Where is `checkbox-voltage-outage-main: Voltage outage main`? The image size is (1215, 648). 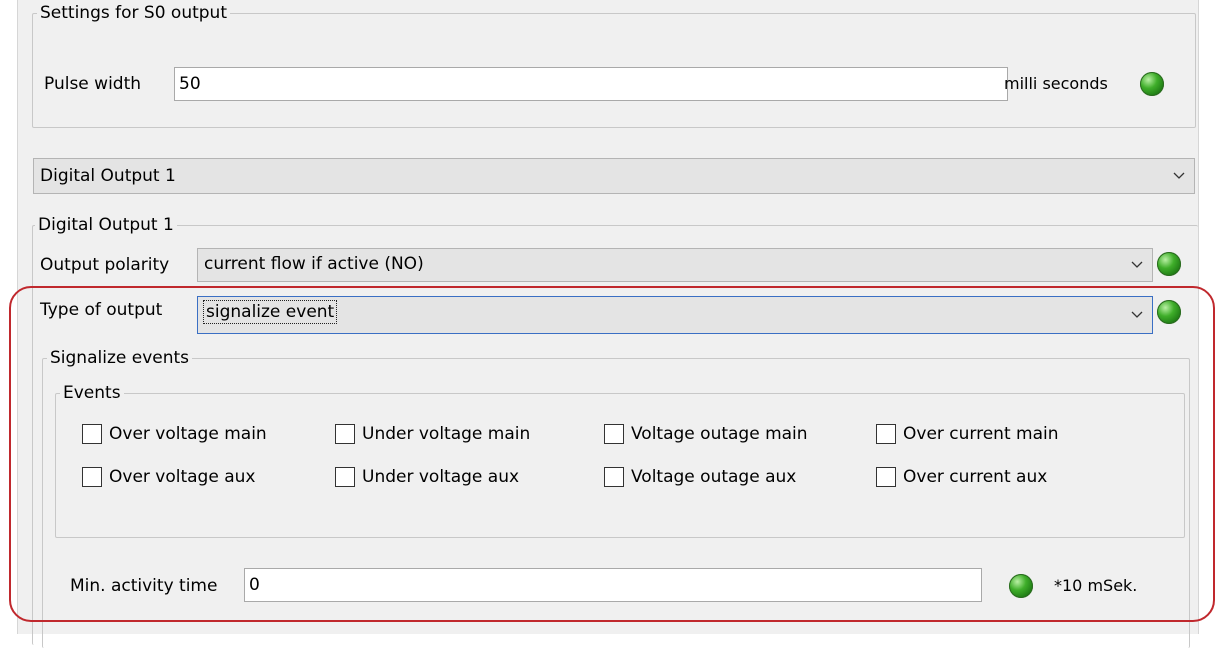 checkbox-voltage-outage-main: Voltage outage main is located at coordinates (706, 434).